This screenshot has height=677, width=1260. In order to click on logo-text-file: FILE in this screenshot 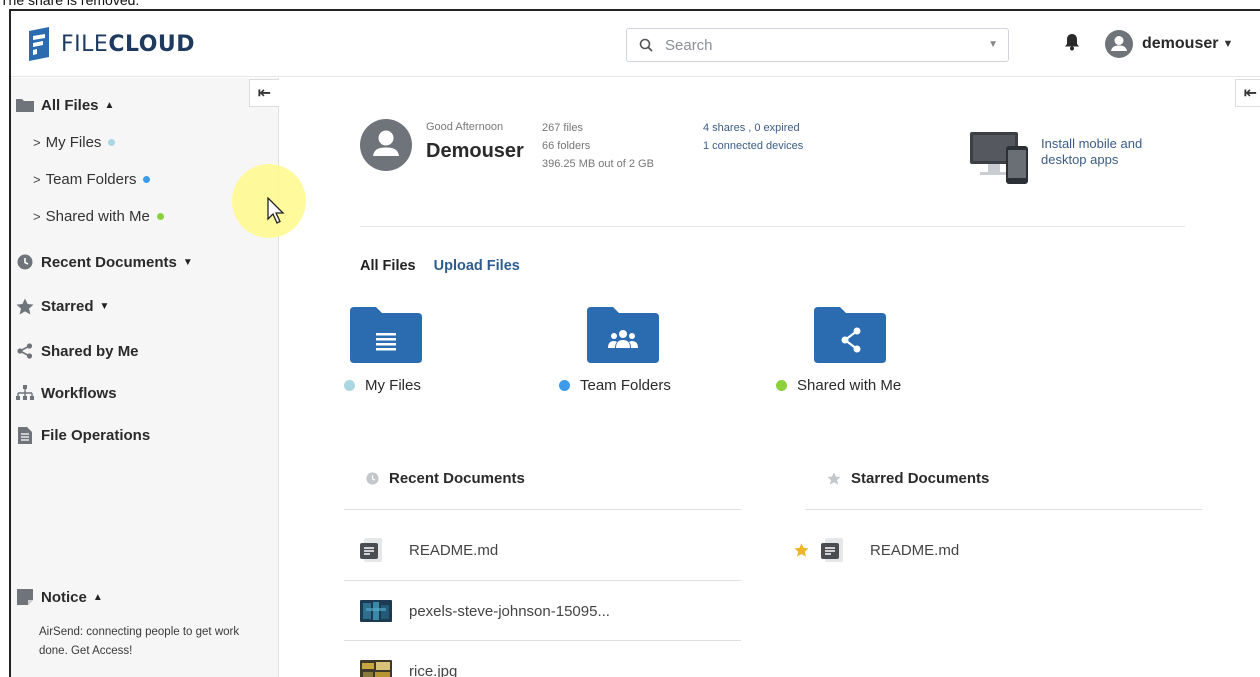, I will do `click(85, 44)`.